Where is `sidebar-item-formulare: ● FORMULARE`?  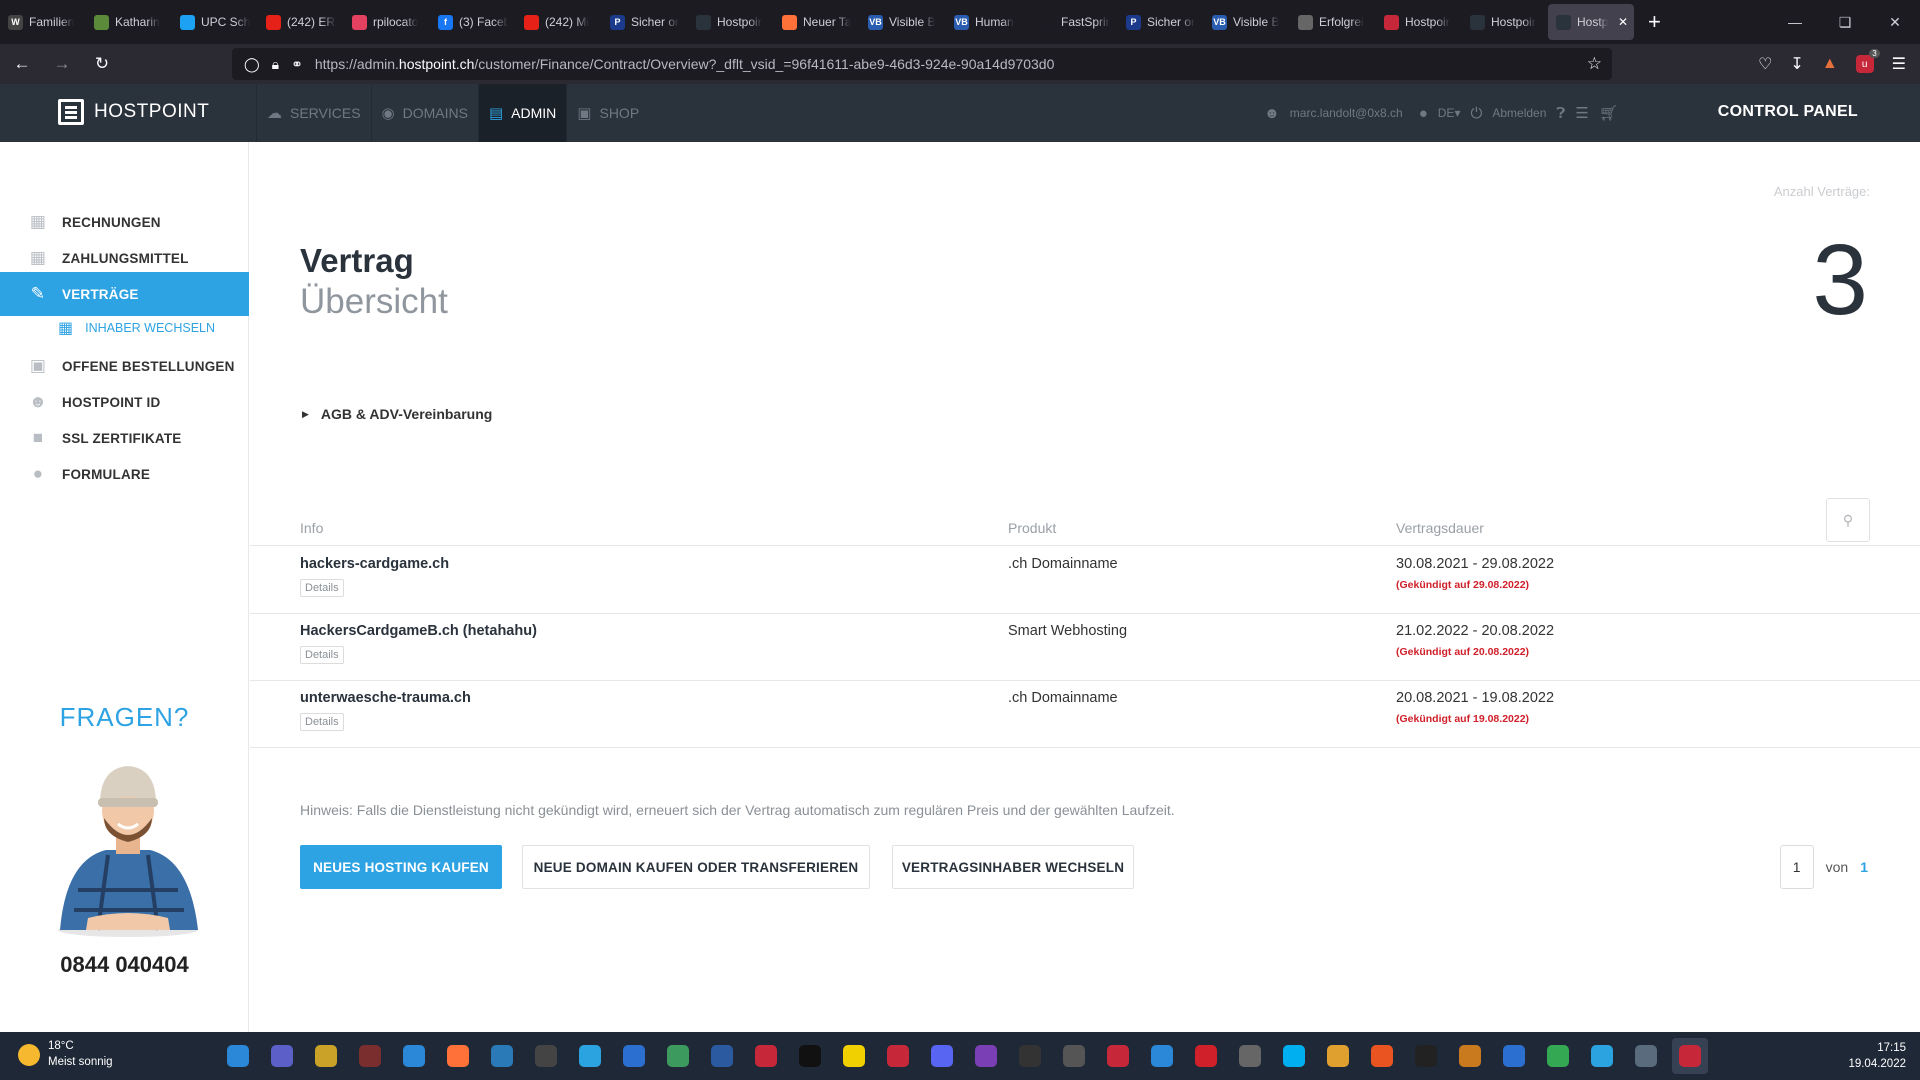 sidebar-item-formulare: ● FORMULARE is located at coordinates (124, 474).